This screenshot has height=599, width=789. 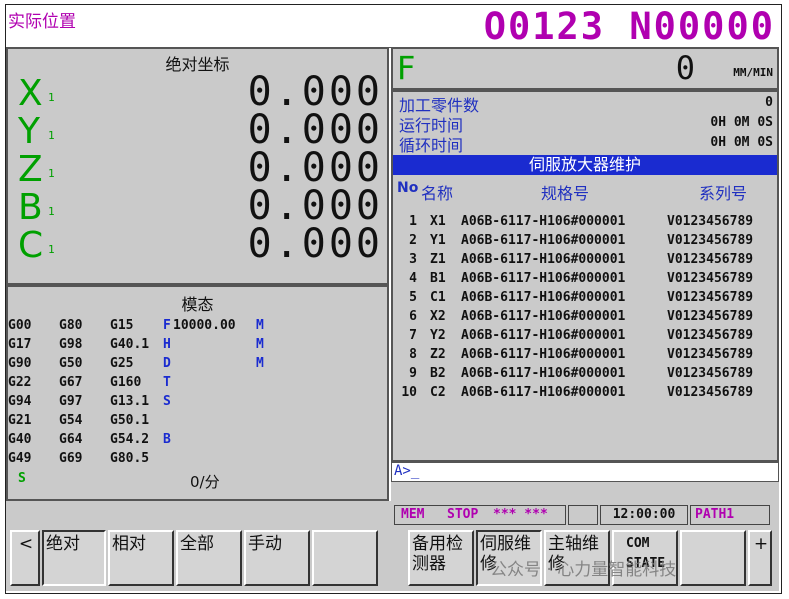 I want to click on modal-marker: B, so click(x=167, y=439).